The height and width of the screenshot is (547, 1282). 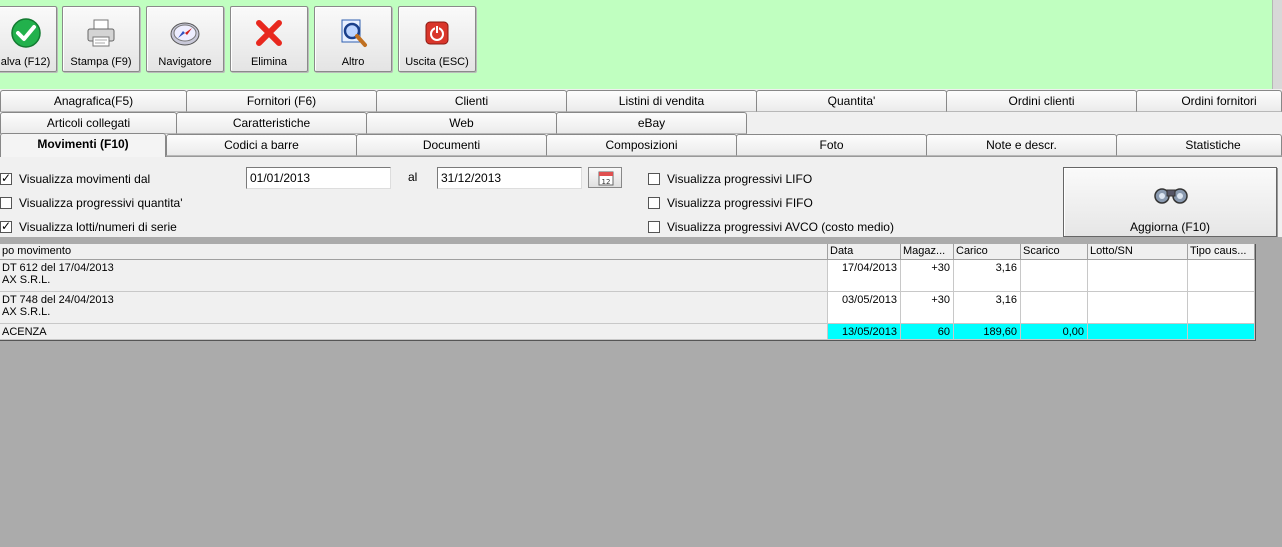 I want to click on tab-ordini-fornitori: Ordini fornitori, so click(x=1209, y=101).